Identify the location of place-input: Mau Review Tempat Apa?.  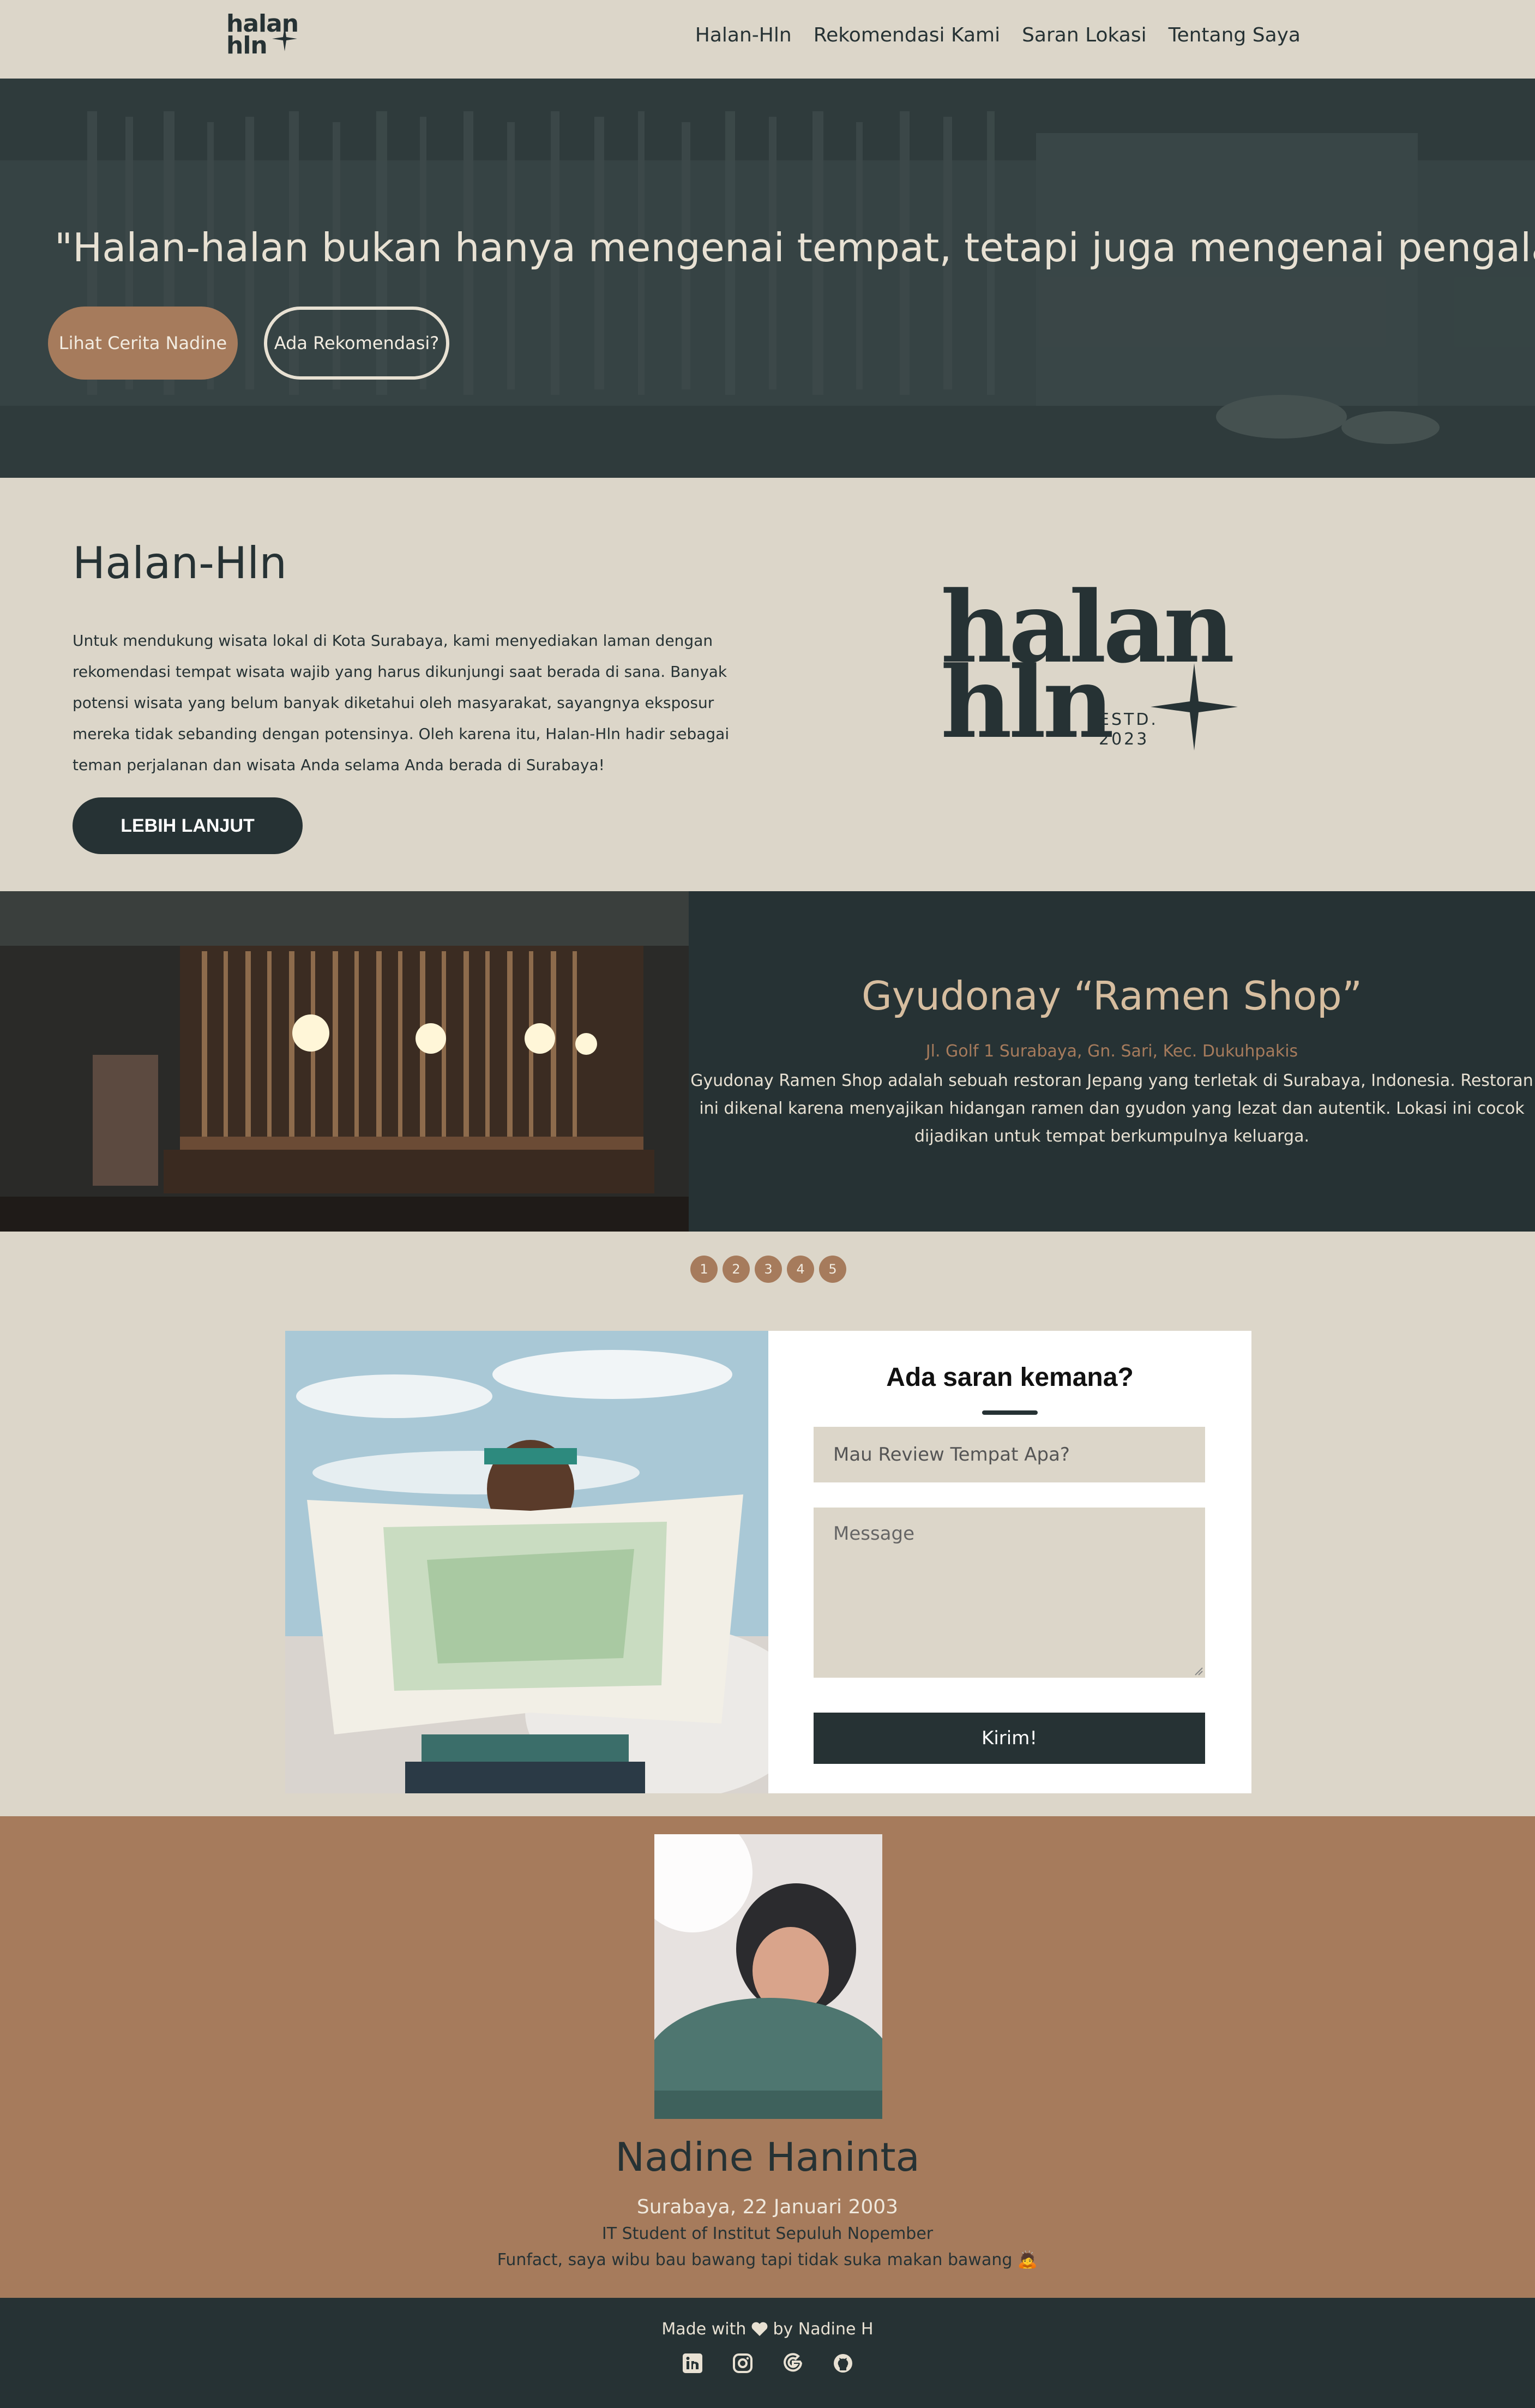
(1009, 1454).